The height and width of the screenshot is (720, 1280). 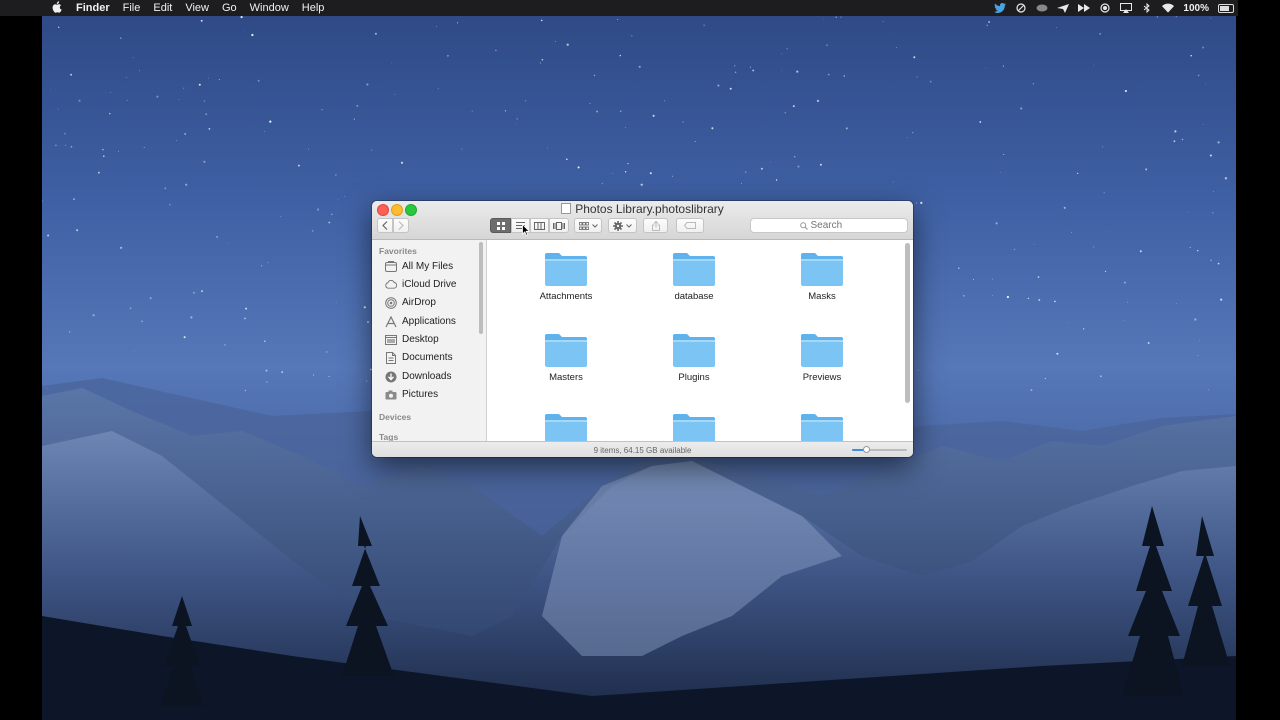 I want to click on battery-icon, so click(x=1226, y=8).